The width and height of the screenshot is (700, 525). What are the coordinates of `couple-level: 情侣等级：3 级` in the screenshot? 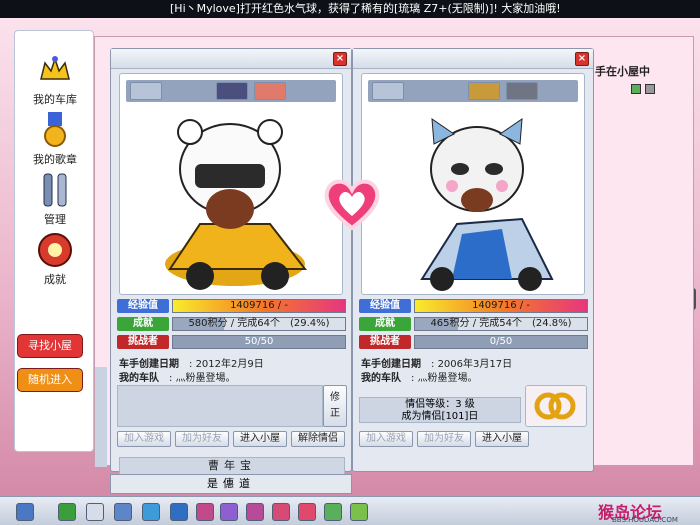 It's located at (440, 404).